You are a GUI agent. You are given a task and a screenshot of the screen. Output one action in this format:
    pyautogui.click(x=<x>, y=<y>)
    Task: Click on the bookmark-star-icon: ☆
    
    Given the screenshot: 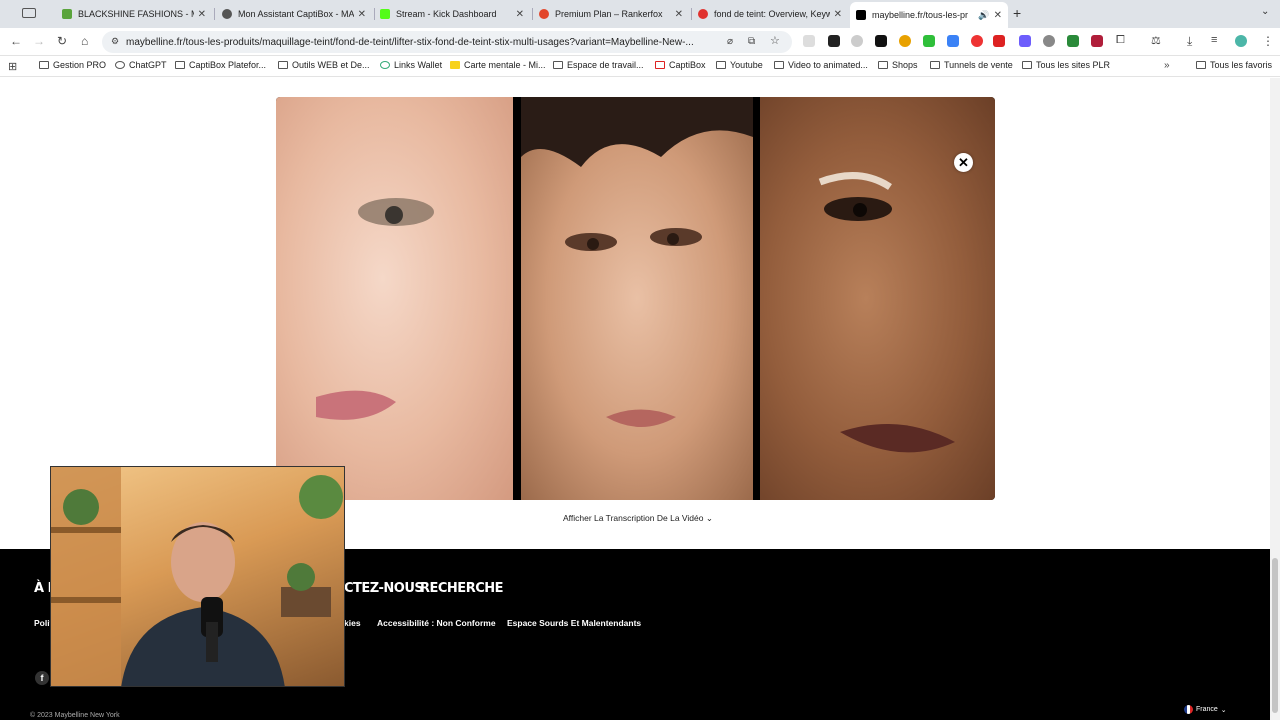 What is the action you would take?
    pyautogui.click(x=775, y=40)
    